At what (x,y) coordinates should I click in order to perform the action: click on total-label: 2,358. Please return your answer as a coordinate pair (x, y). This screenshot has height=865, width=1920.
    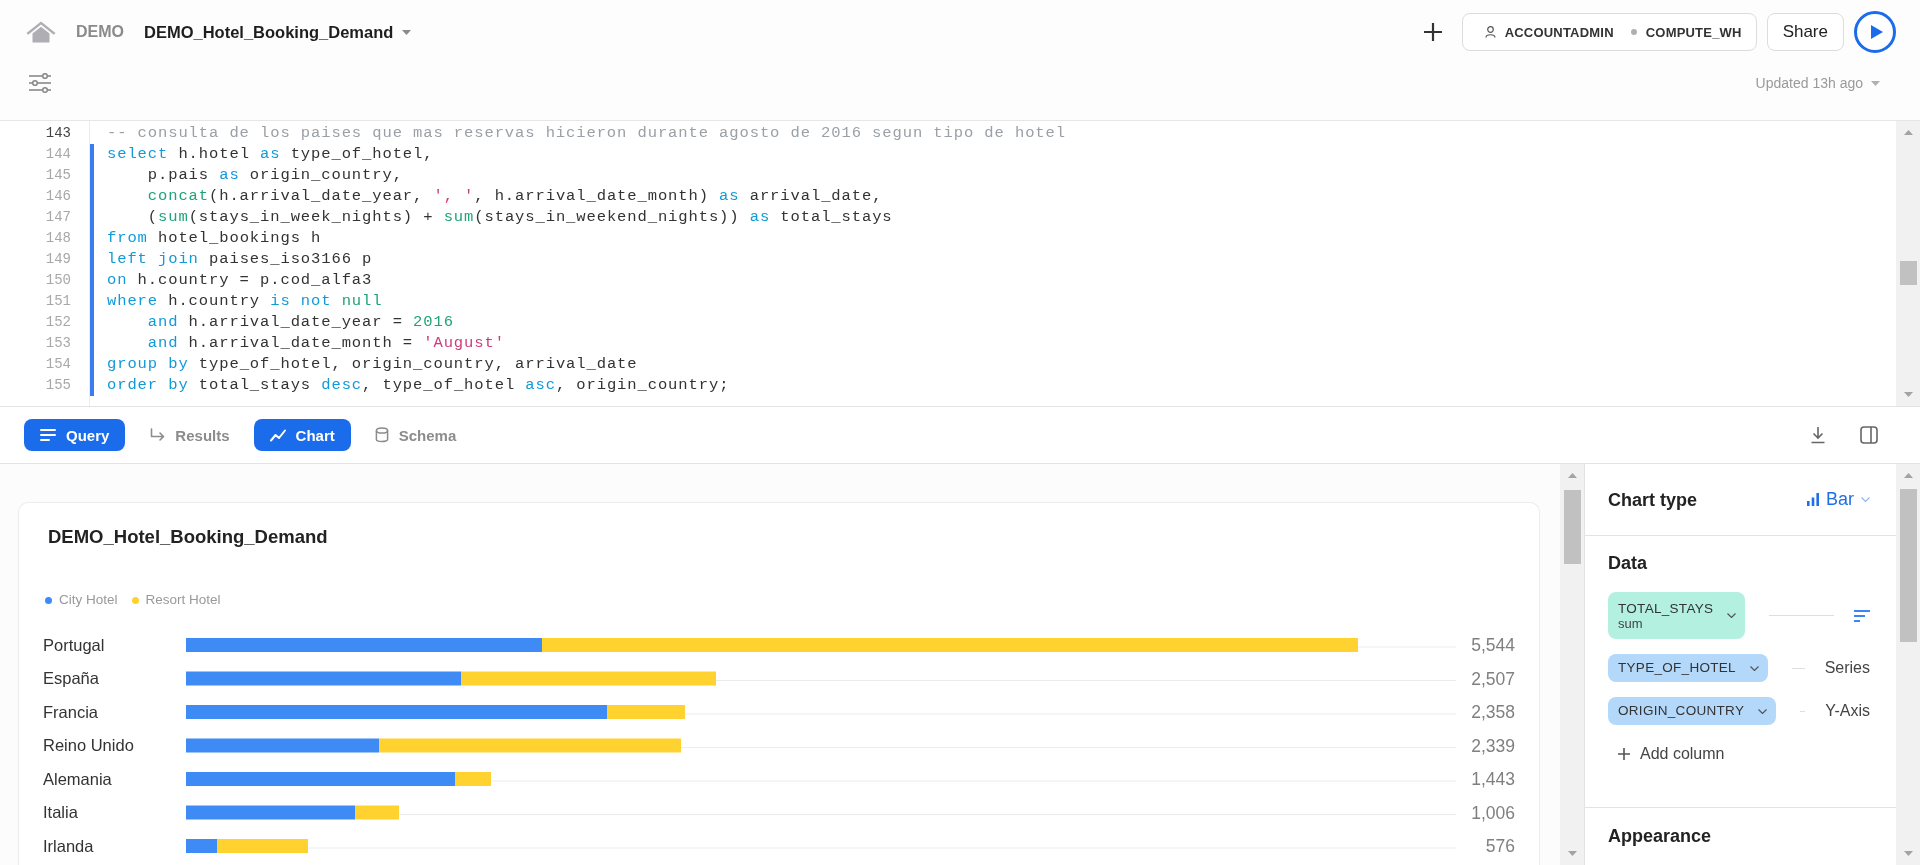
    Looking at the image, I should click on (1493, 712).